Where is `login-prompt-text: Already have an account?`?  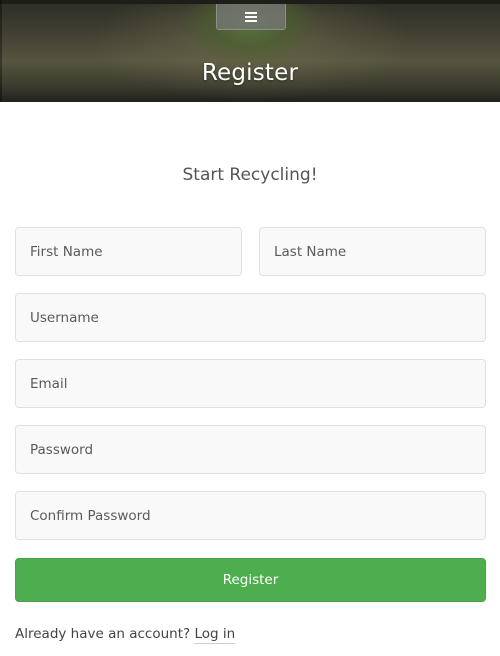
login-prompt-text: Already have an account? is located at coordinates (105, 634).